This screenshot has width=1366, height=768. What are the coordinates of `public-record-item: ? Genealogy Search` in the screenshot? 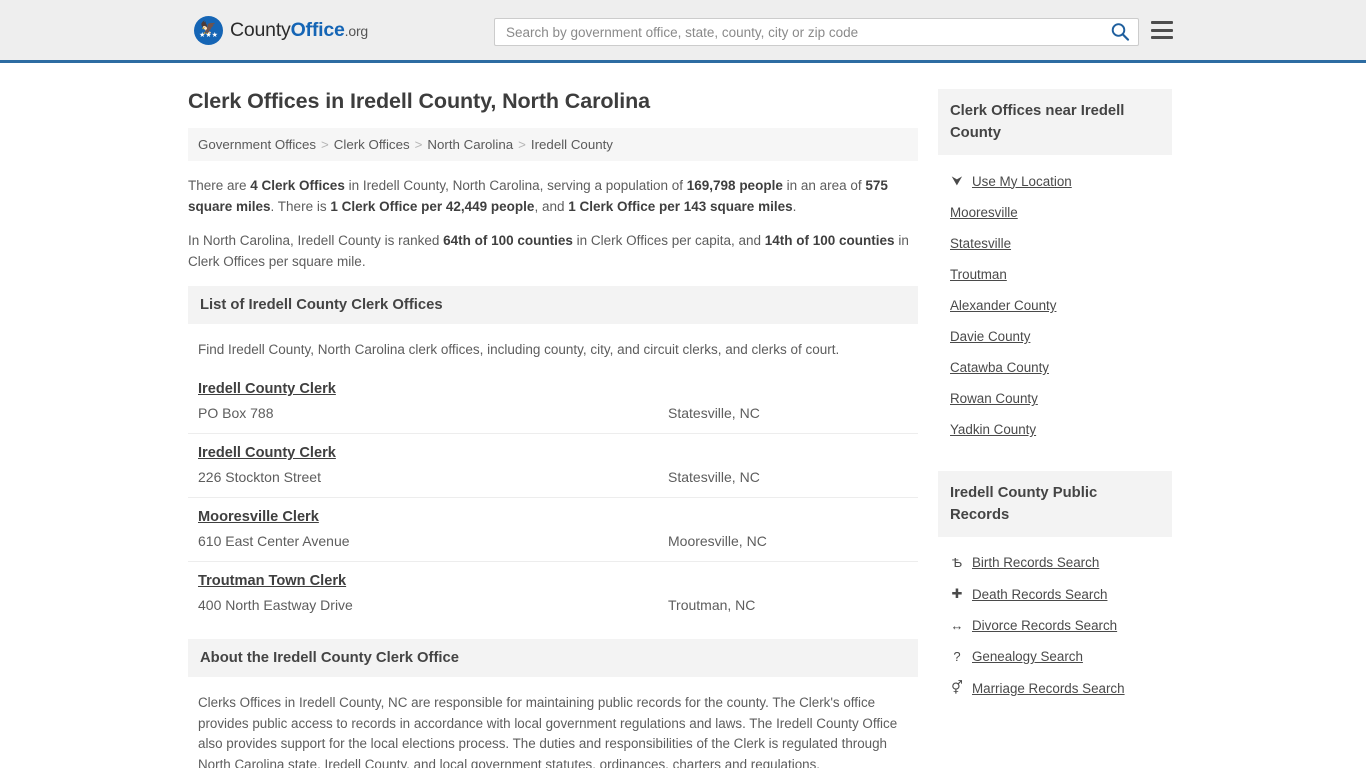 It's located at (1055, 656).